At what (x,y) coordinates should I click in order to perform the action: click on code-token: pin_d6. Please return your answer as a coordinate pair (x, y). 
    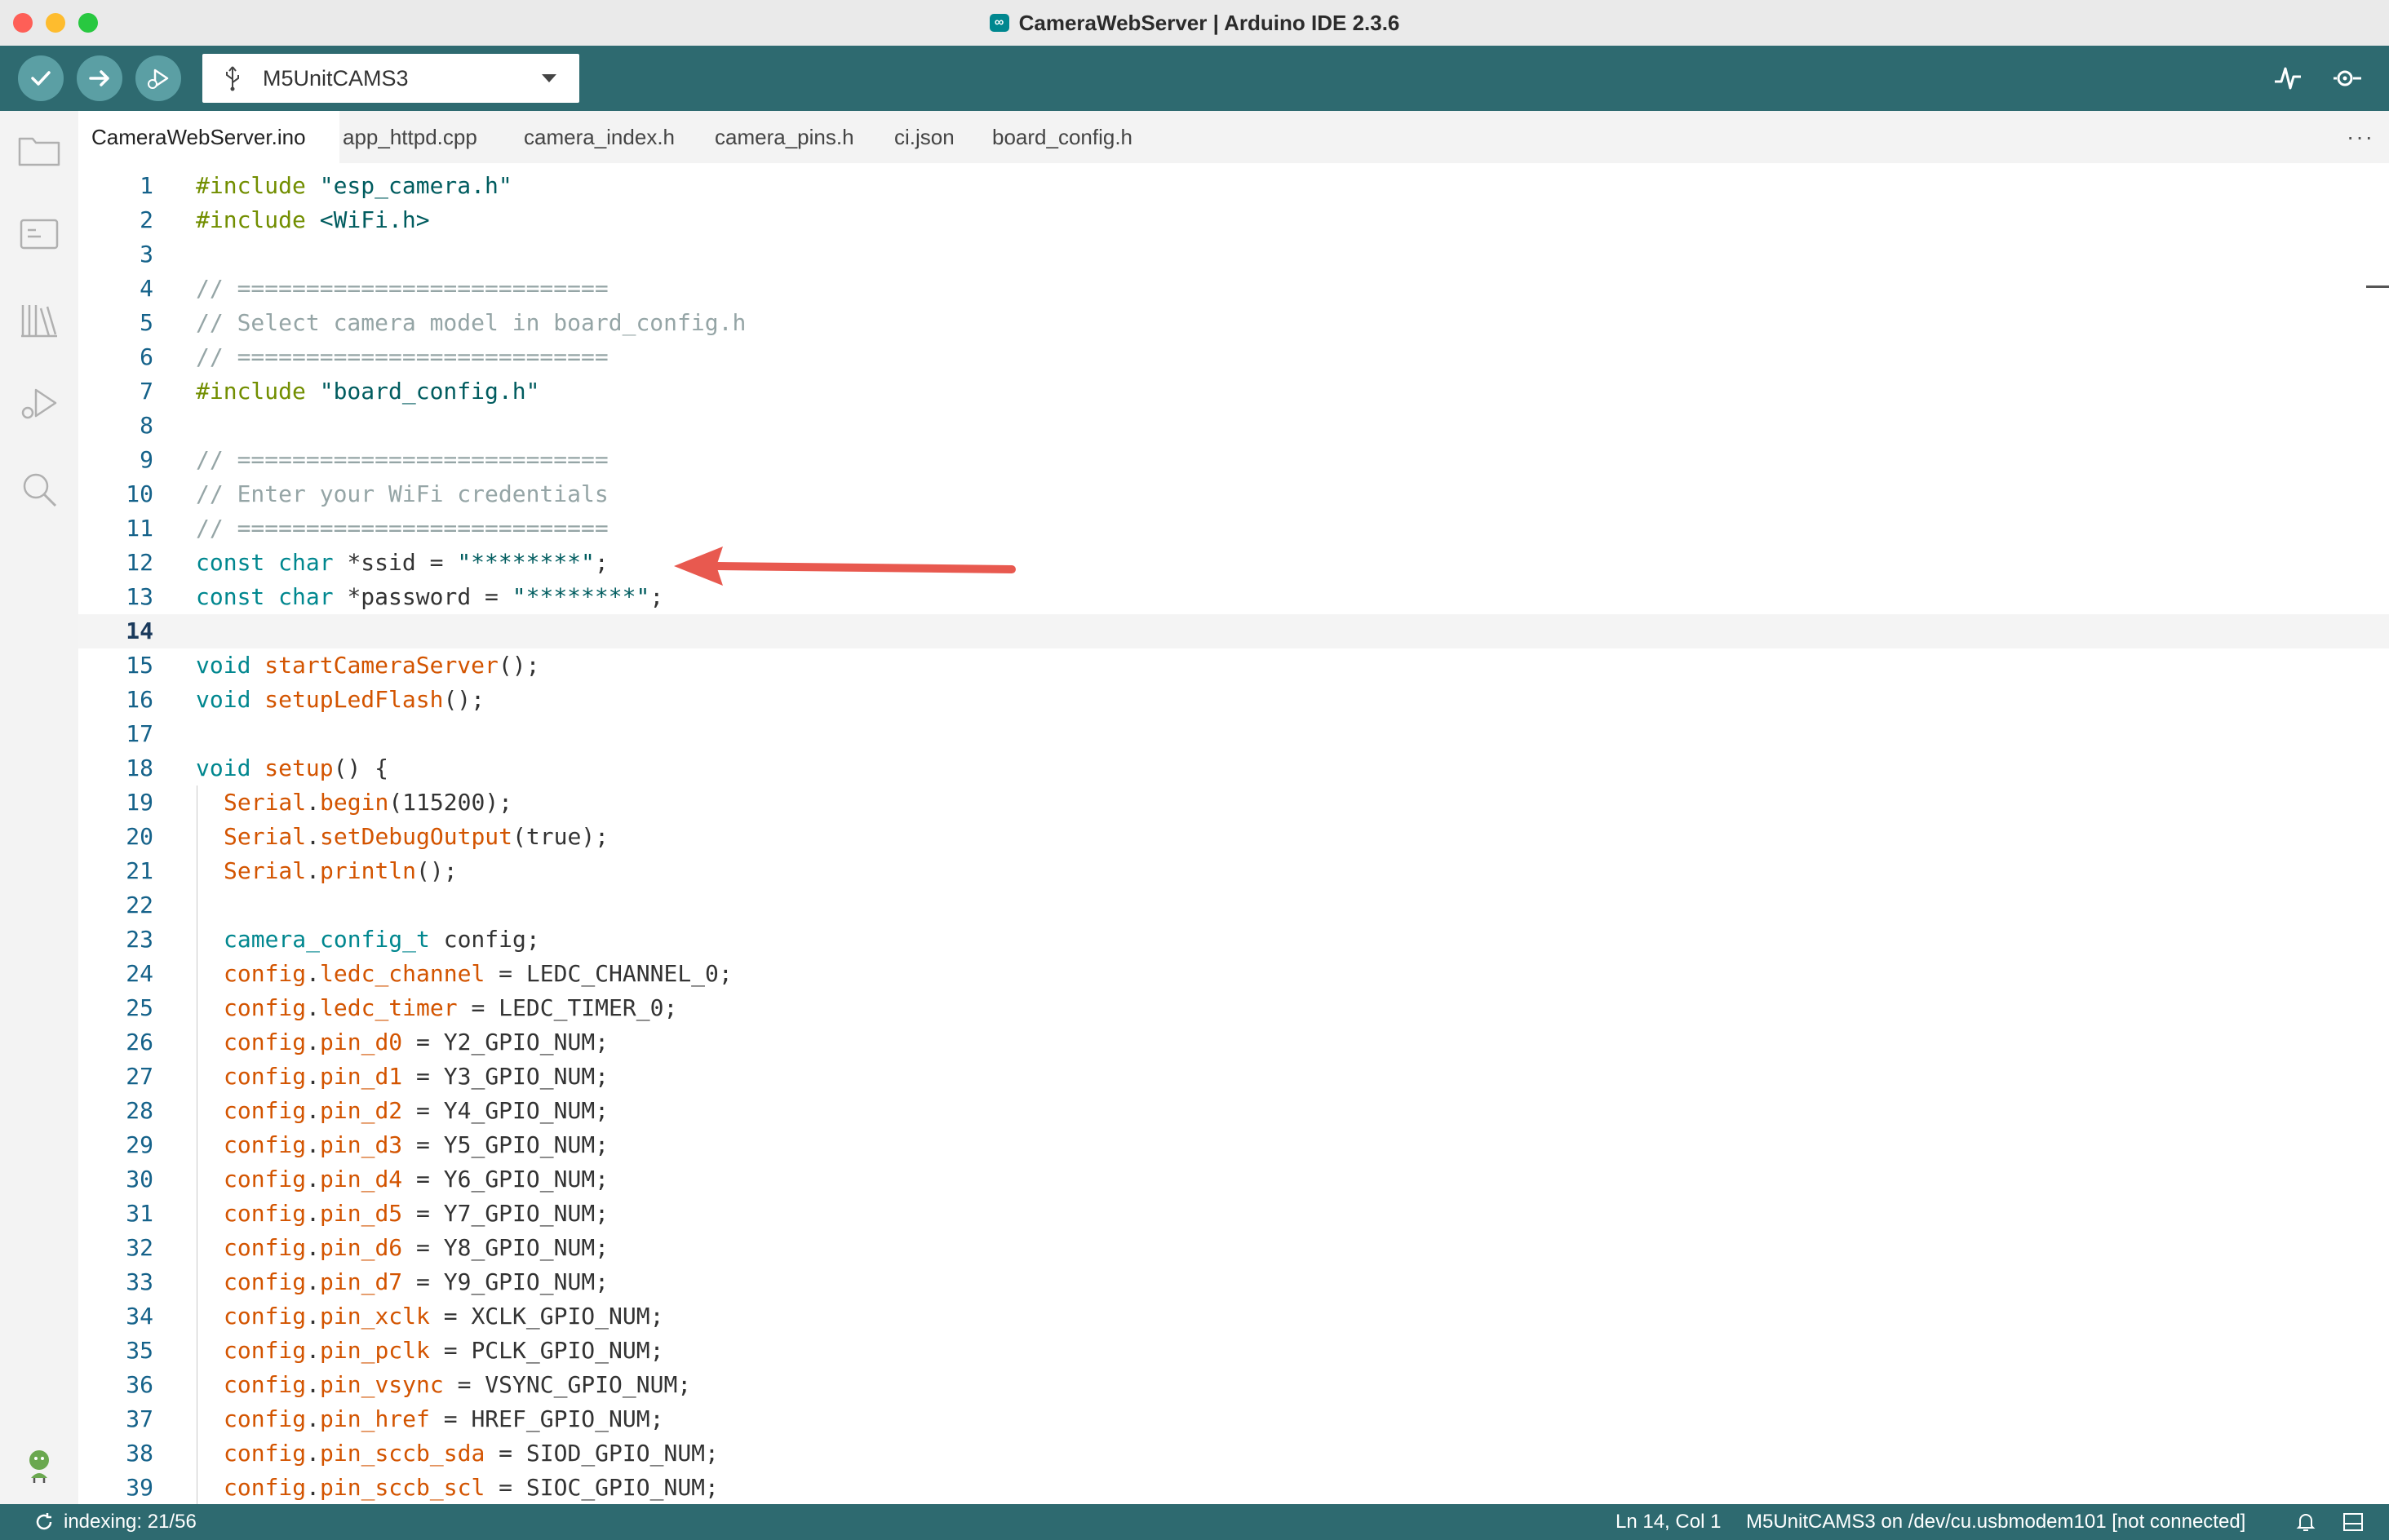
    Looking at the image, I should click on (361, 1247).